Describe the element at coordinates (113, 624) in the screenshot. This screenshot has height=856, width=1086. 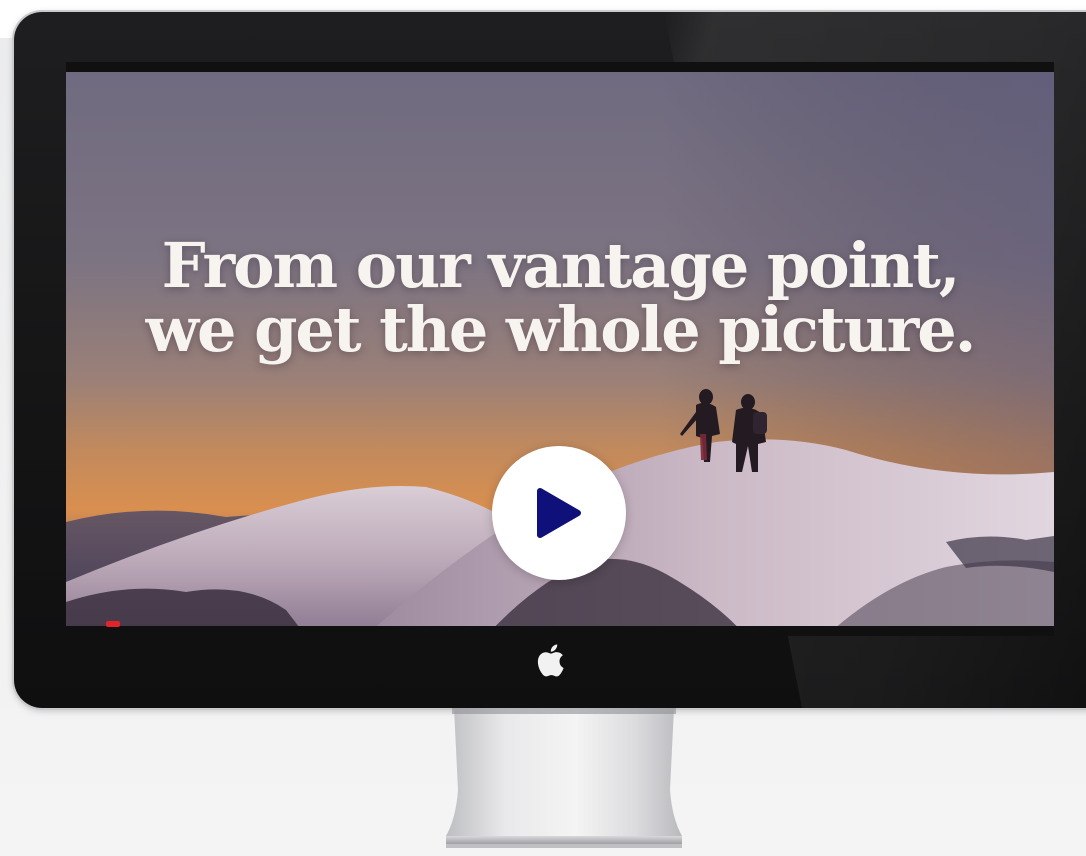
I see `progress-indicator` at that location.